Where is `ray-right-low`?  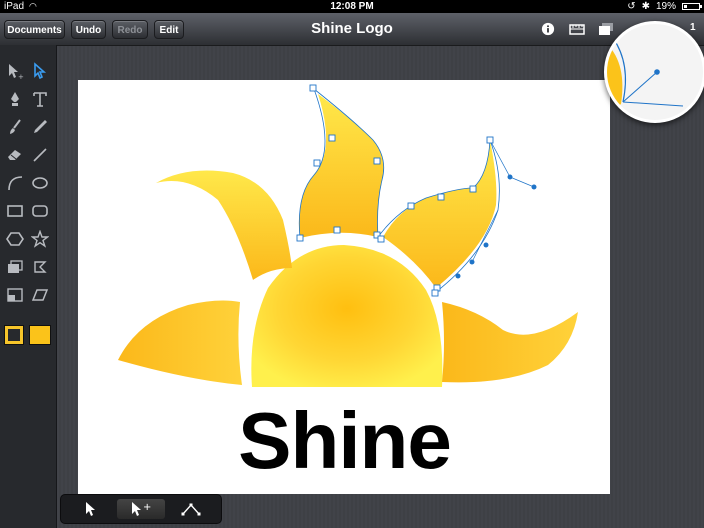
ray-right-low is located at coordinates (510, 342).